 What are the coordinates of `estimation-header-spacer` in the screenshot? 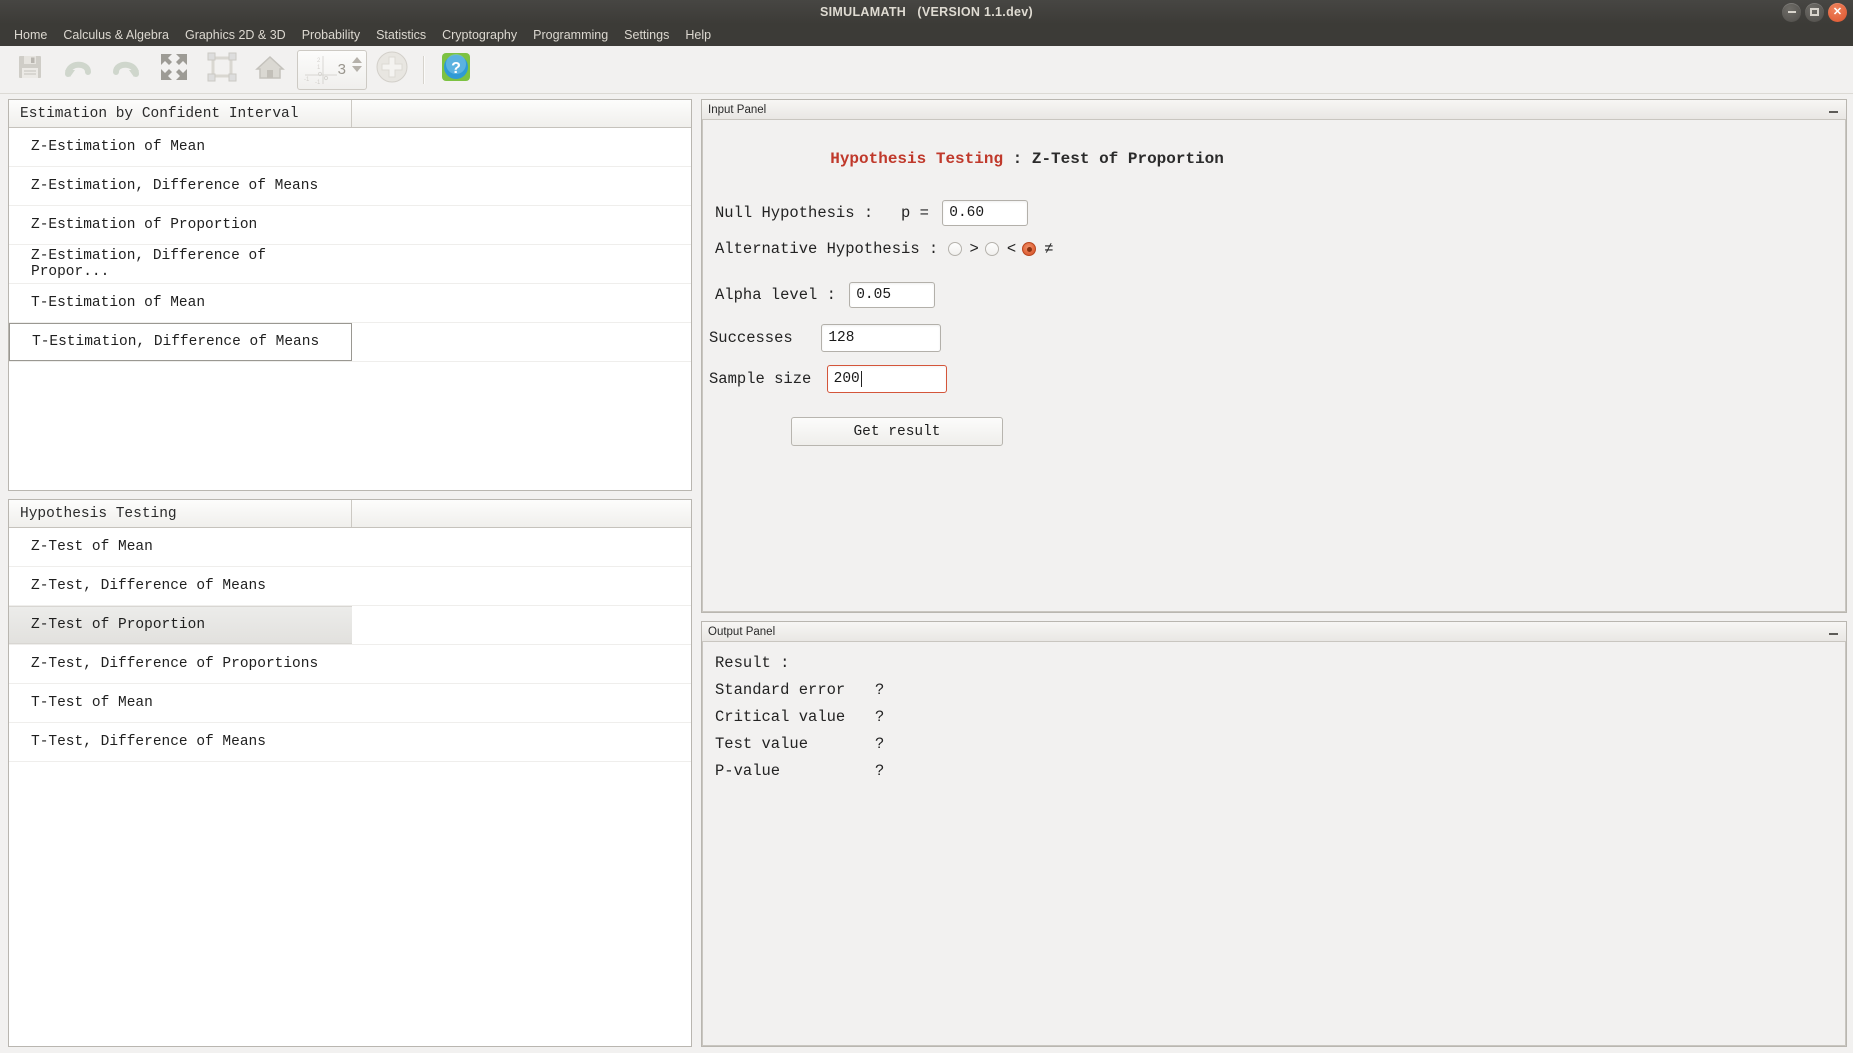 It's located at (521, 113).